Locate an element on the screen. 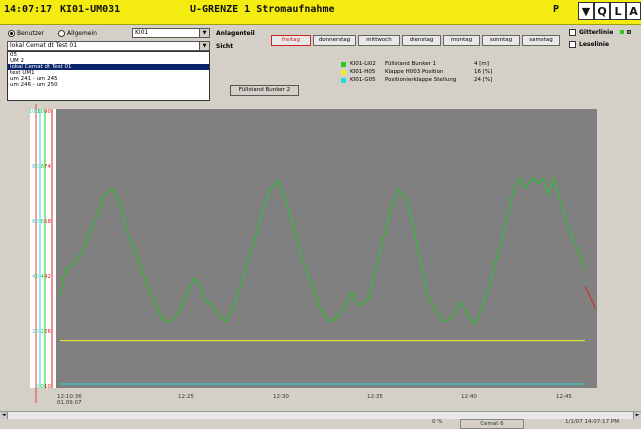 The image size is (641, 429). y-tick-label: 90 is located at coordinates (47, 112).